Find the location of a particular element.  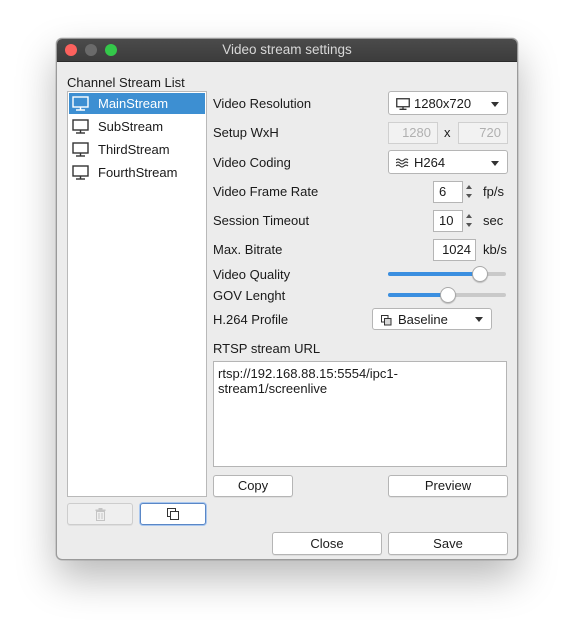

duplicate-channel-button is located at coordinates (173, 514).